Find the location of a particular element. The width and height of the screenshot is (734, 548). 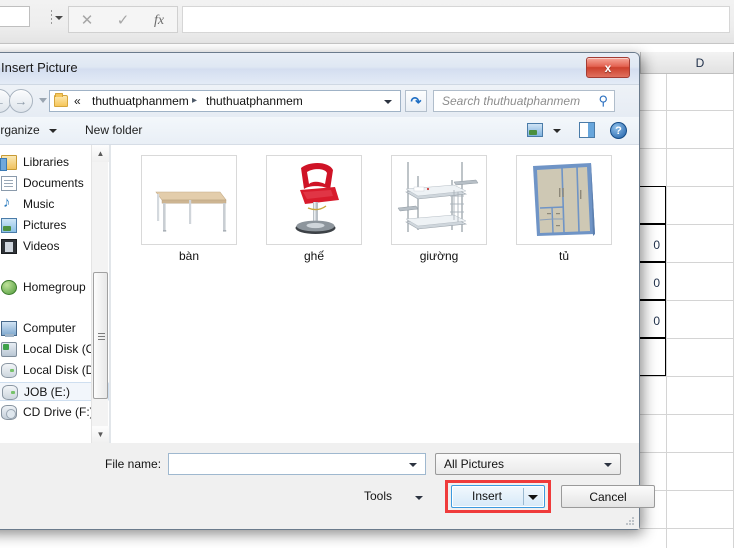

formula-input is located at coordinates (456, 19).